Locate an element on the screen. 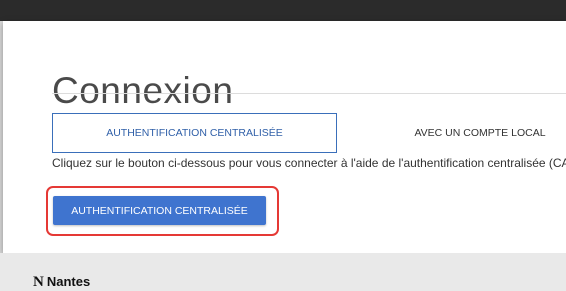 The width and height of the screenshot is (566, 291). nantes-logo: N Nantes is located at coordinates (61, 282).